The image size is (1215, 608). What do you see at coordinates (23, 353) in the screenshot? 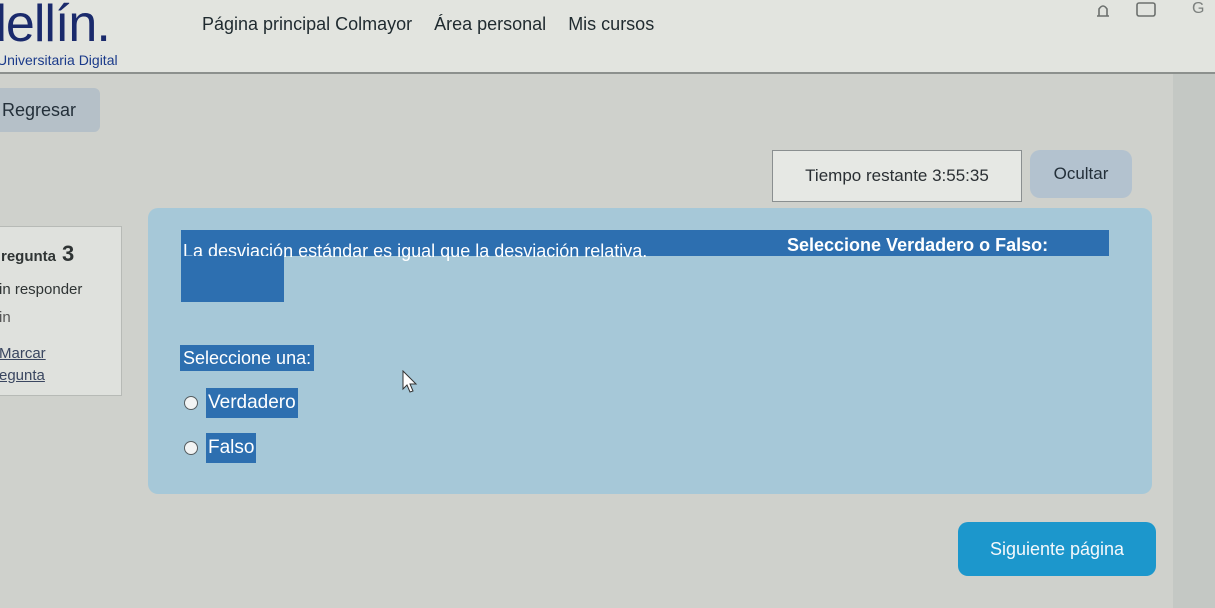
I see `flag-line-1: Marcar` at bounding box center [23, 353].